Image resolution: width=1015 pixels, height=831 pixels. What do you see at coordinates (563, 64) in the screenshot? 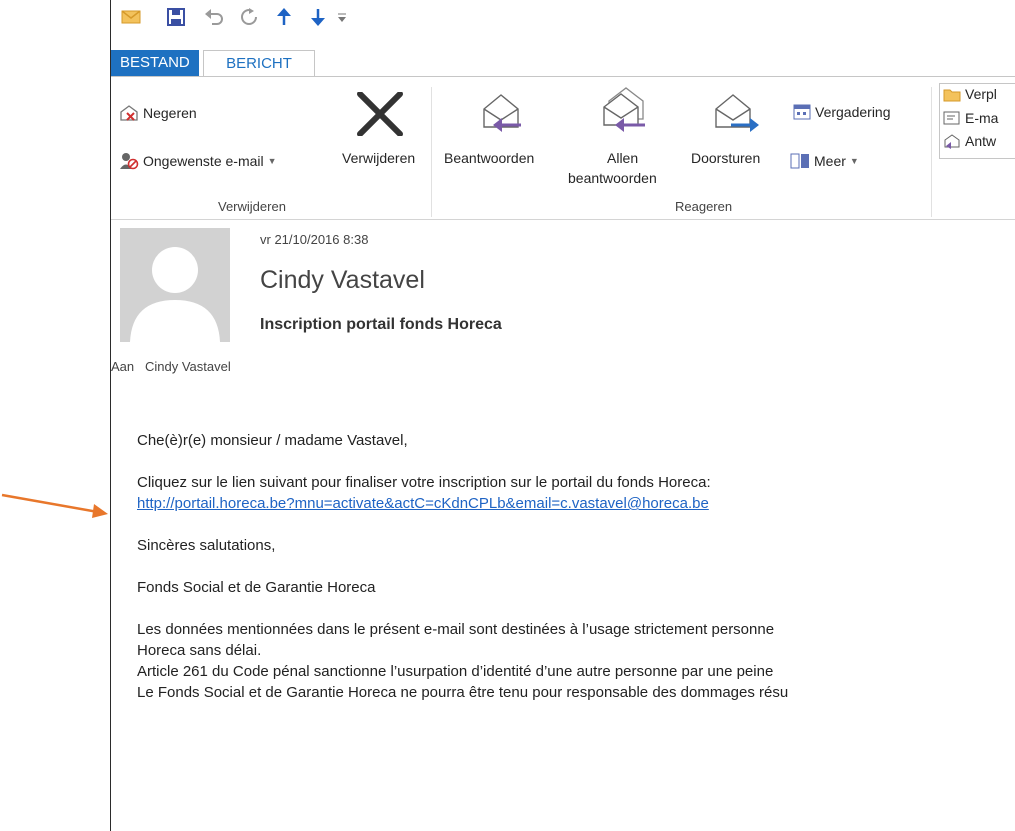
I see `ribbon-tabs: BESTAND BERICHT` at bounding box center [563, 64].